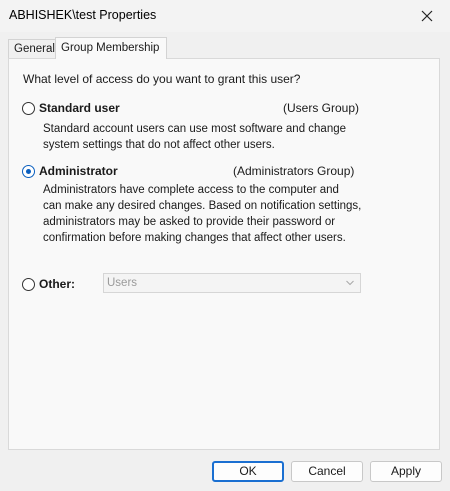 The height and width of the screenshot is (491, 450). I want to click on close-button, so click(427, 16).